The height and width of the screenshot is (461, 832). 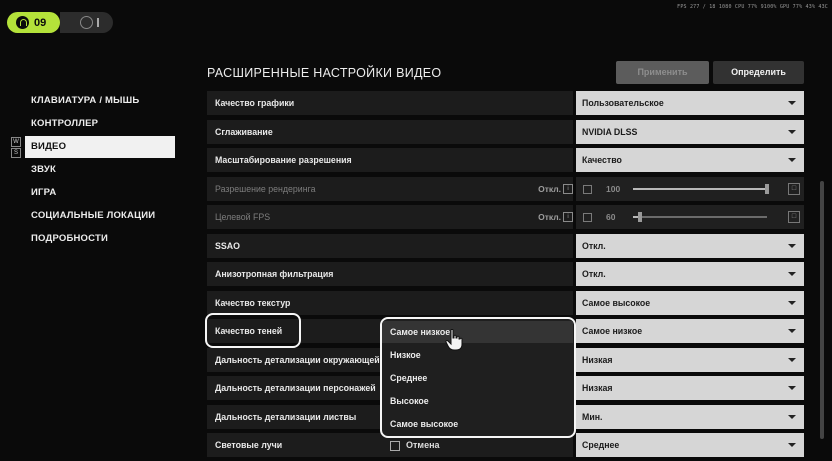 What do you see at coordinates (690, 302) in the screenshot?
I see `setting-select: Самое высокое` at bounding box center [690, 302].